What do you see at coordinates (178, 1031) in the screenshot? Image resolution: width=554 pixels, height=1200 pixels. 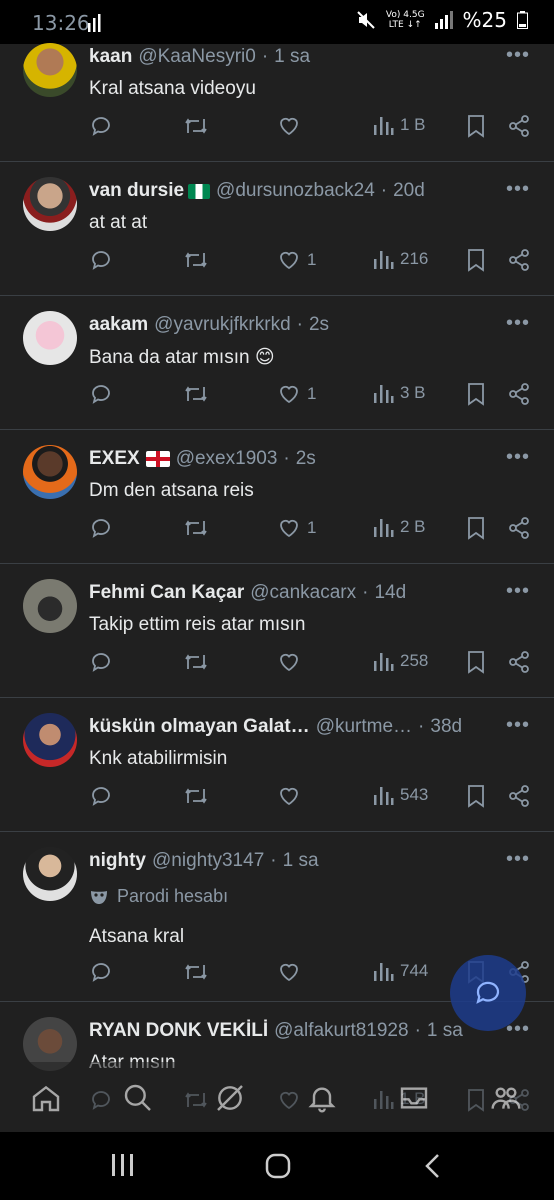 I see `display-name: RYAN DONK VEKİLİ` at bounding box center [178, 1031].